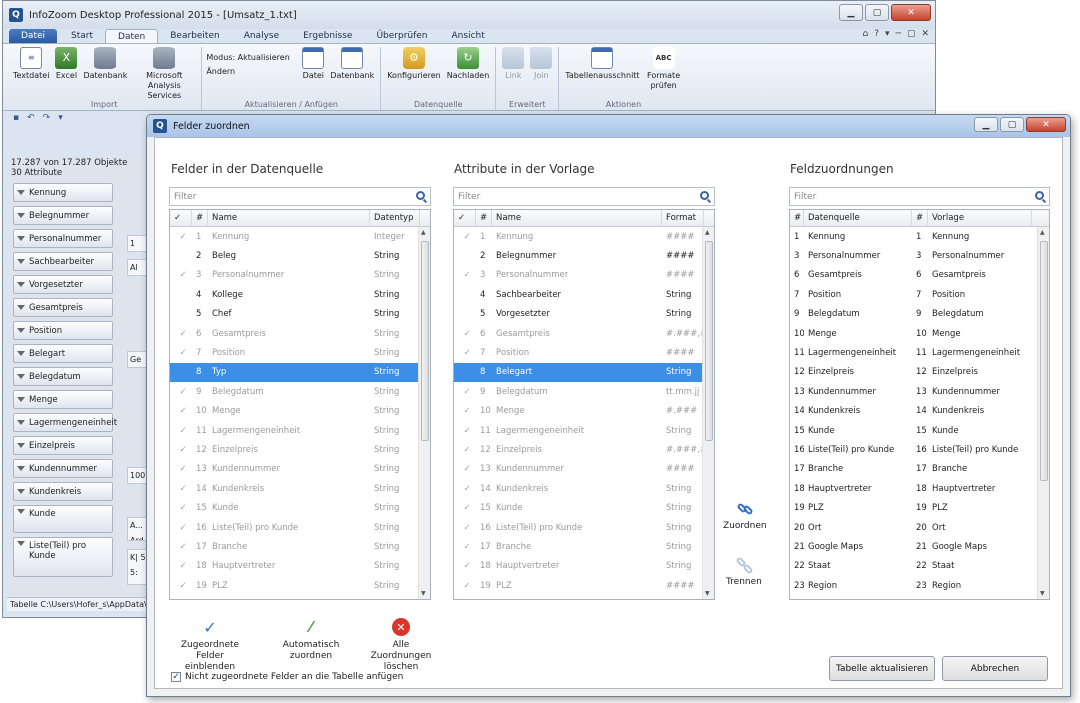 The height and width of the screenshot is (703, 1080). I want to click on tab-daten: Daten, so click(132, 36).